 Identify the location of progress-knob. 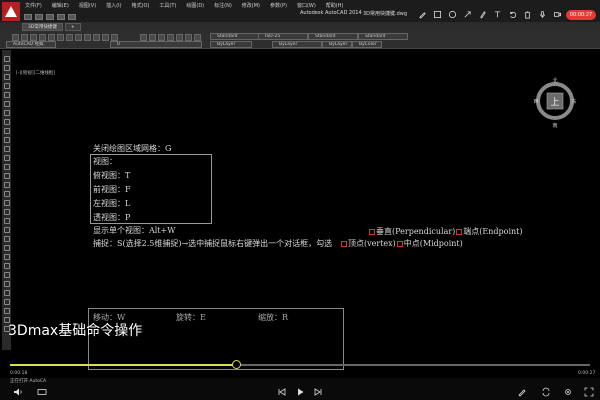
(236, 364).